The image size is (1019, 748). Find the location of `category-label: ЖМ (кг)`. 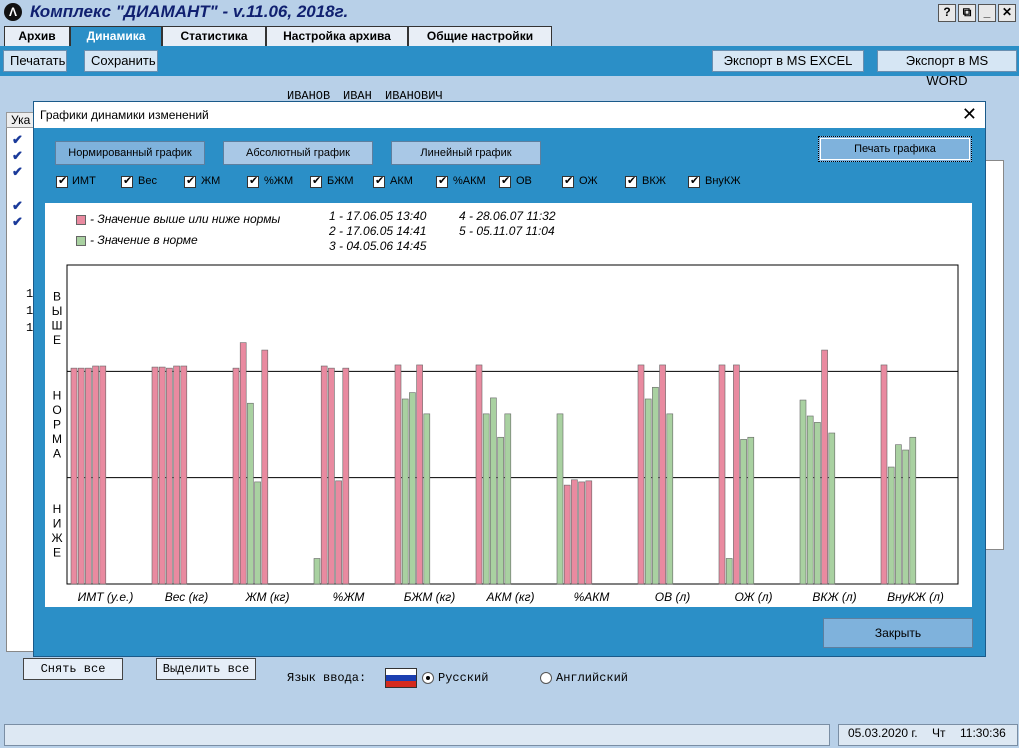

category-label: ЖМ (кг) is located at coordinates (267, 597).